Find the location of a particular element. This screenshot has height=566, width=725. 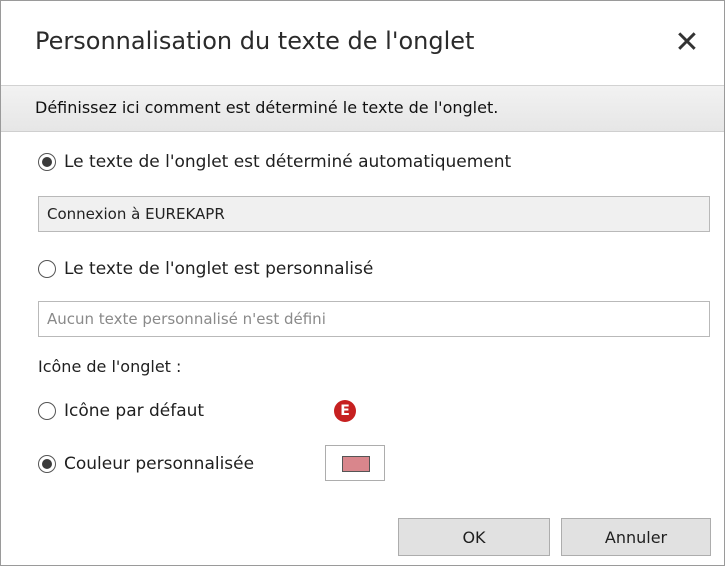

radio-custom-text: Le texte de l'onglet est personnalisé is located at coordinates (205, 269).